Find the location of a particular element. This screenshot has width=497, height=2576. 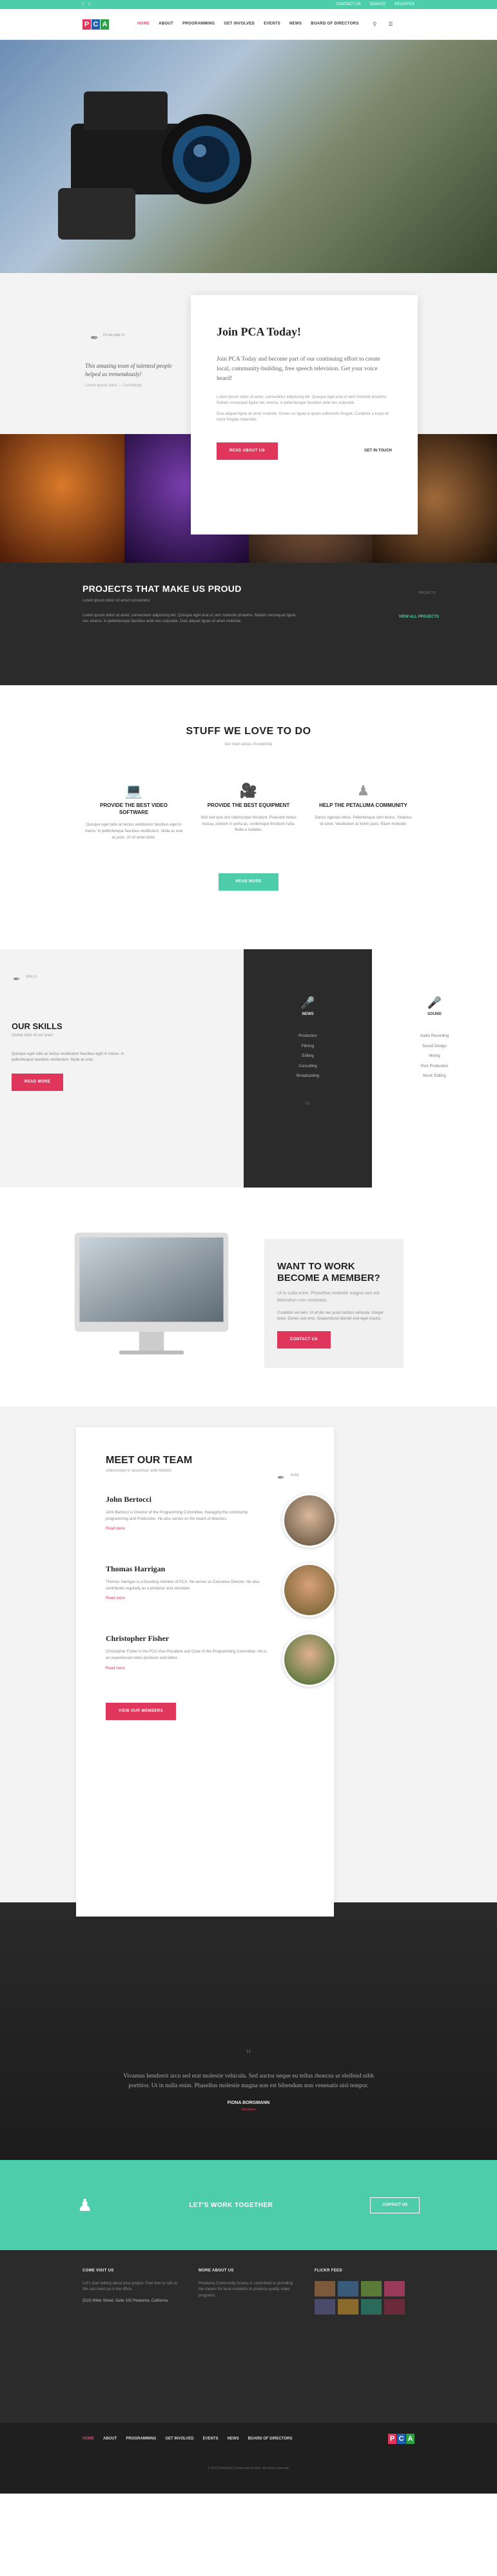

testimonial-name: FIONA BORGMANN is located at coordinates (249, 2103).